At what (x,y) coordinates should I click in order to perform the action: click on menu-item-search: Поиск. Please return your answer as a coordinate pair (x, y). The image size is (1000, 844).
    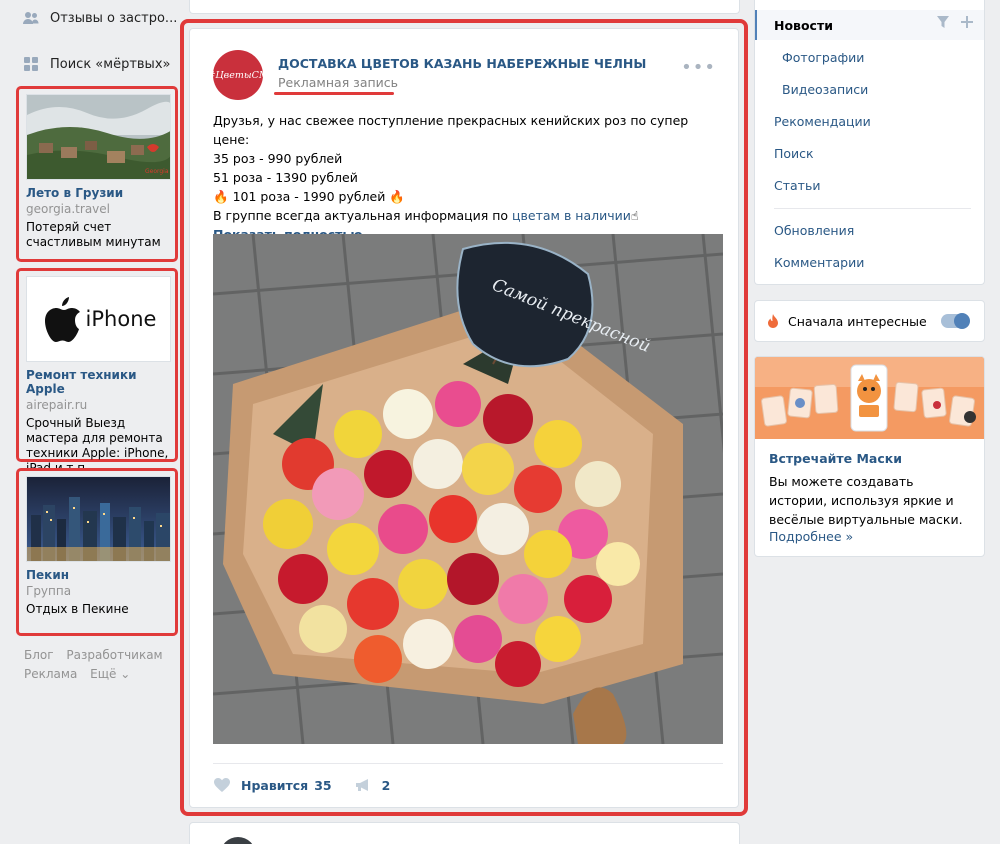
    Looking at the image, I should click on (869, 153).